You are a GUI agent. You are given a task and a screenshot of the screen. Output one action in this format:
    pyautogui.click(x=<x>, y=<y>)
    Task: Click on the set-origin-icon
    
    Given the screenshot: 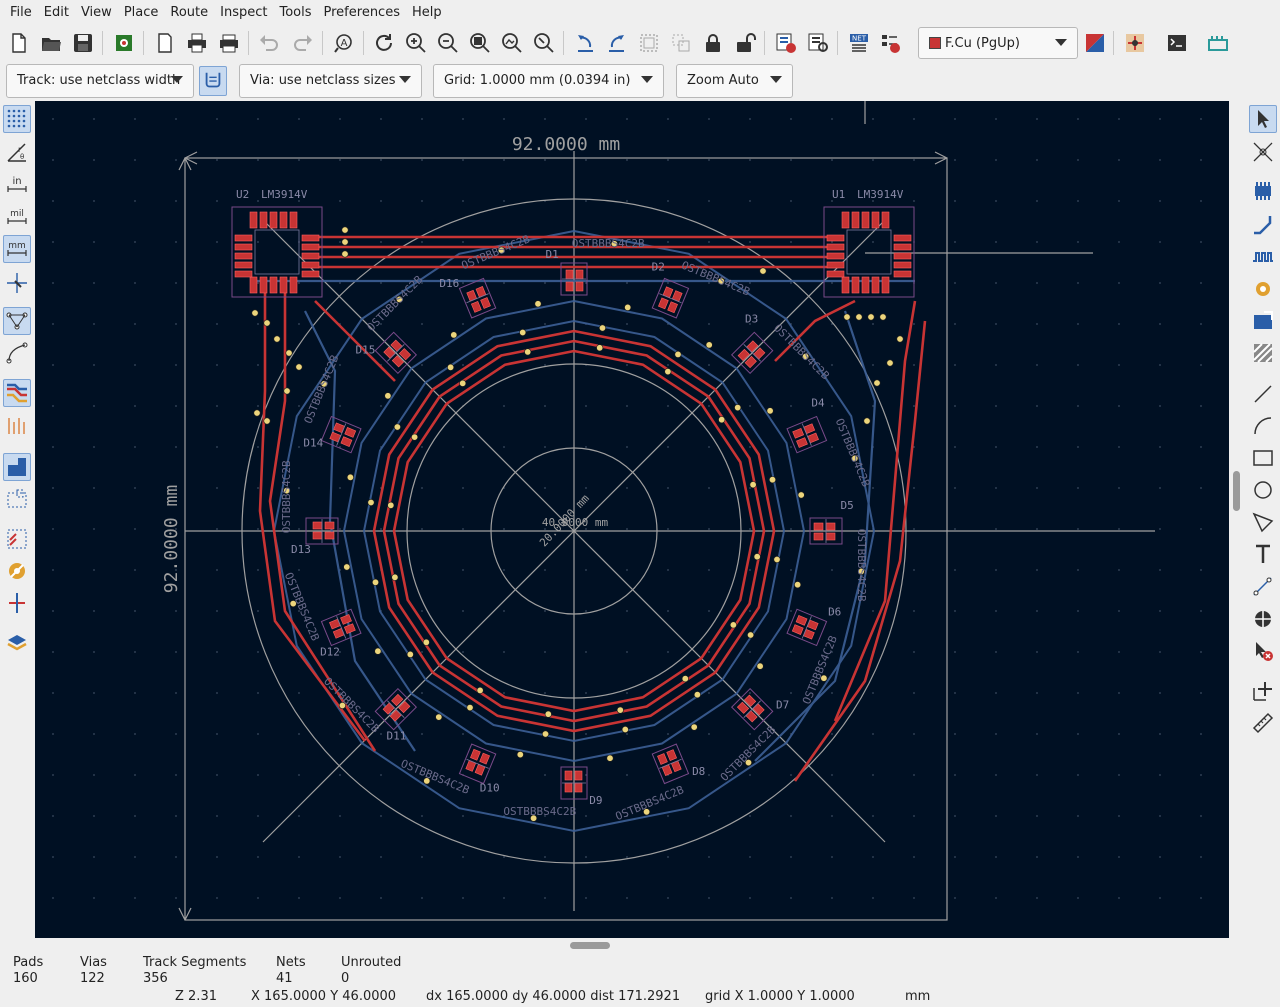 What is the action you would take?
    pyautogui.click(x=1263, y=619)
    